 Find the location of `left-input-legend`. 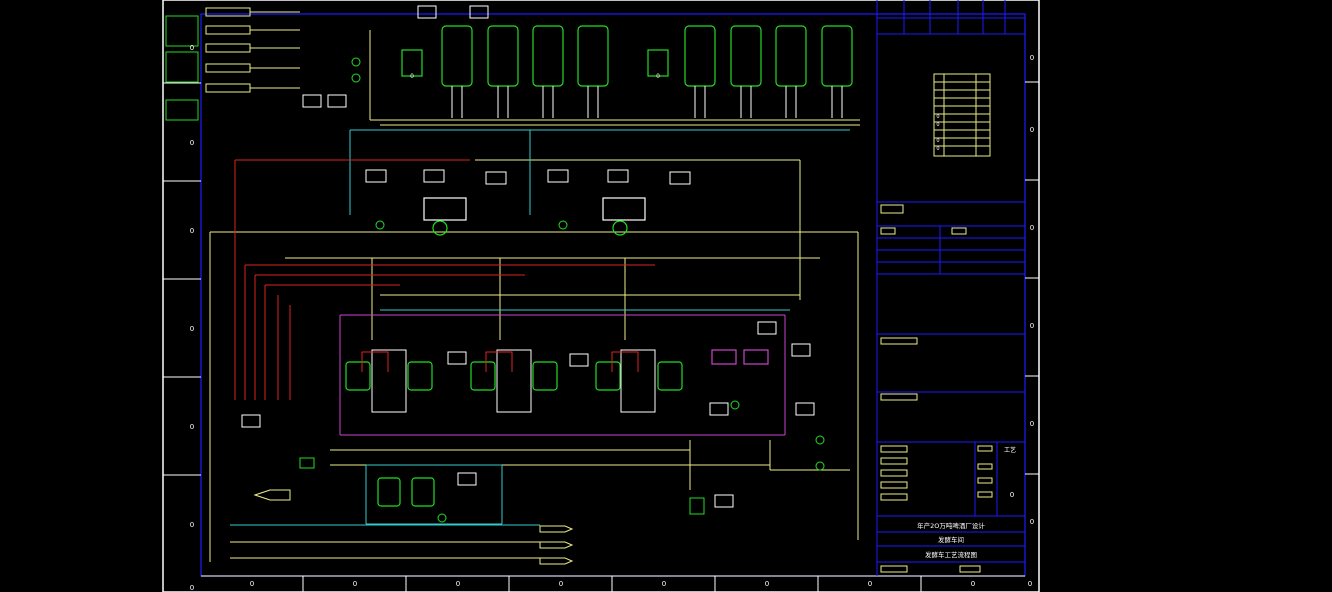

left-input-legend is located at coordinates (208, 64).